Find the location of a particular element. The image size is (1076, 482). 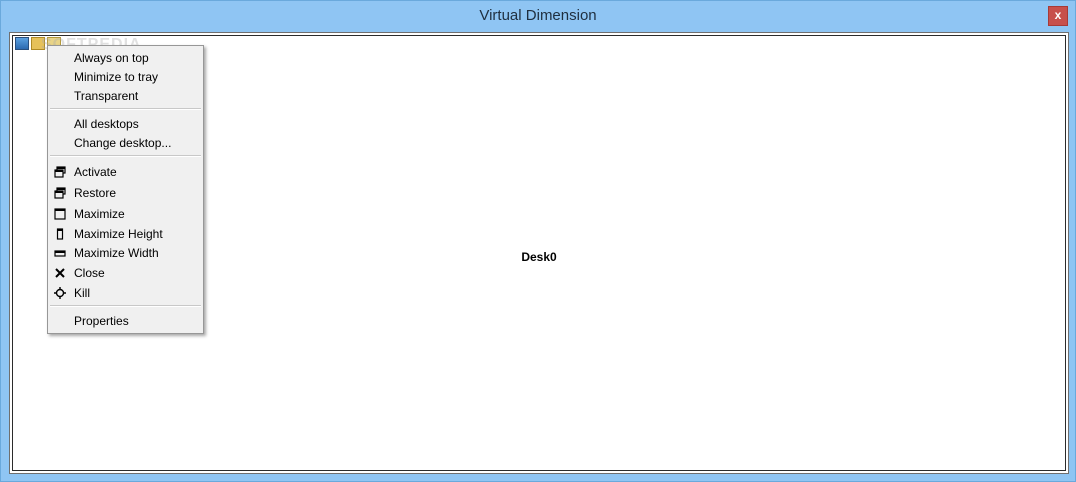

menu-item-maximize-width: Maximize Width is located at coordinates (125, 252).